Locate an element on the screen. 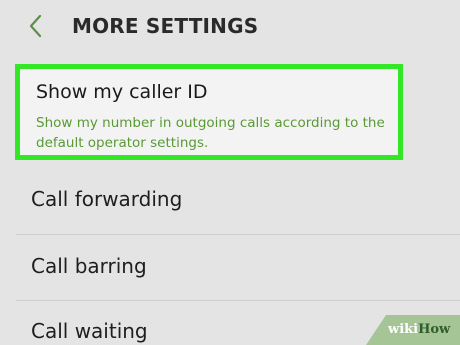 The height and width of the screenshot is (345, 460). watermark-how: How is located at coordinates (434, 329).